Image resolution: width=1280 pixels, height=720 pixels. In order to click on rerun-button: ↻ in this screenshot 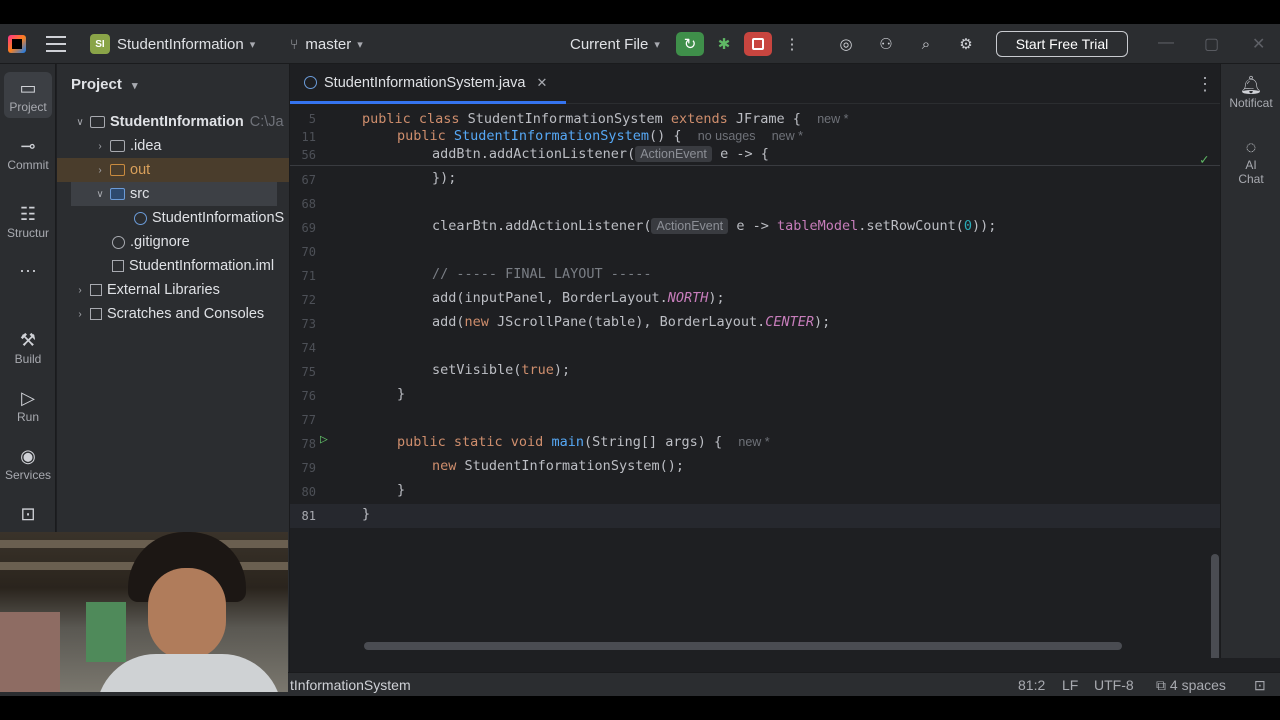, I will do `click(690, 44)`.